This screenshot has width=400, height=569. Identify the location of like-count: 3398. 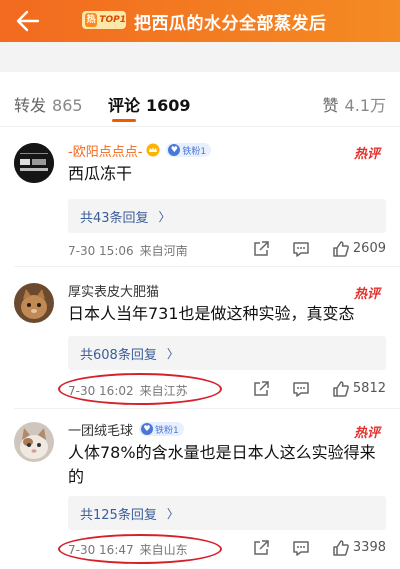
(369, 547).